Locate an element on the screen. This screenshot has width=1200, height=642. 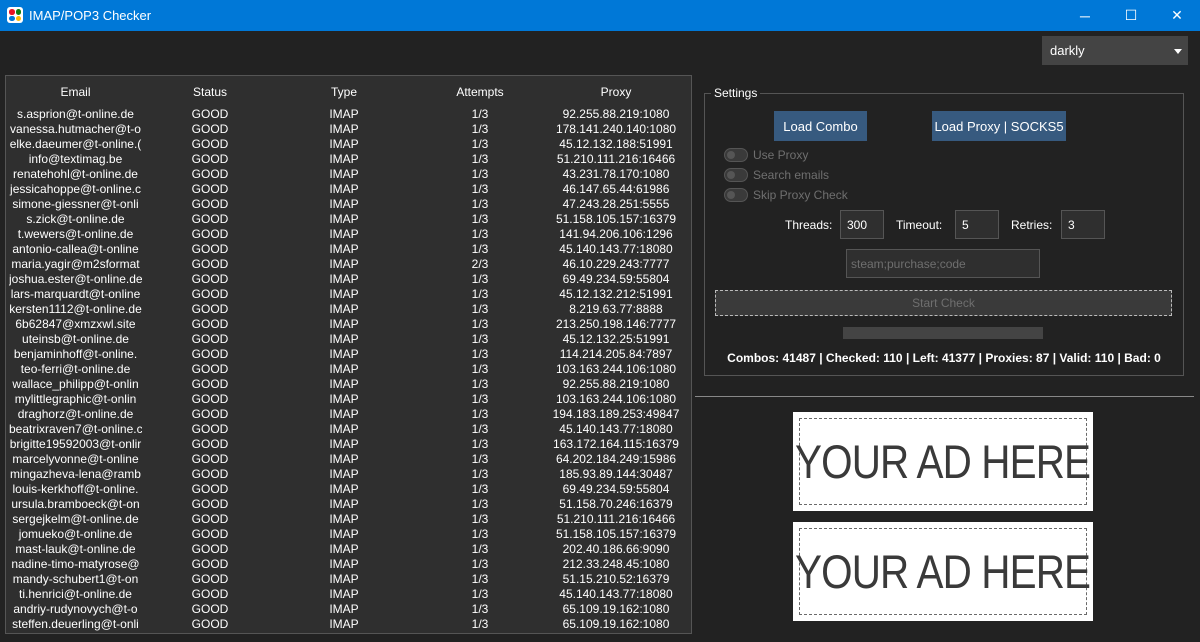
load-combo-button: Load Combo is located at coordinates (820, 126).